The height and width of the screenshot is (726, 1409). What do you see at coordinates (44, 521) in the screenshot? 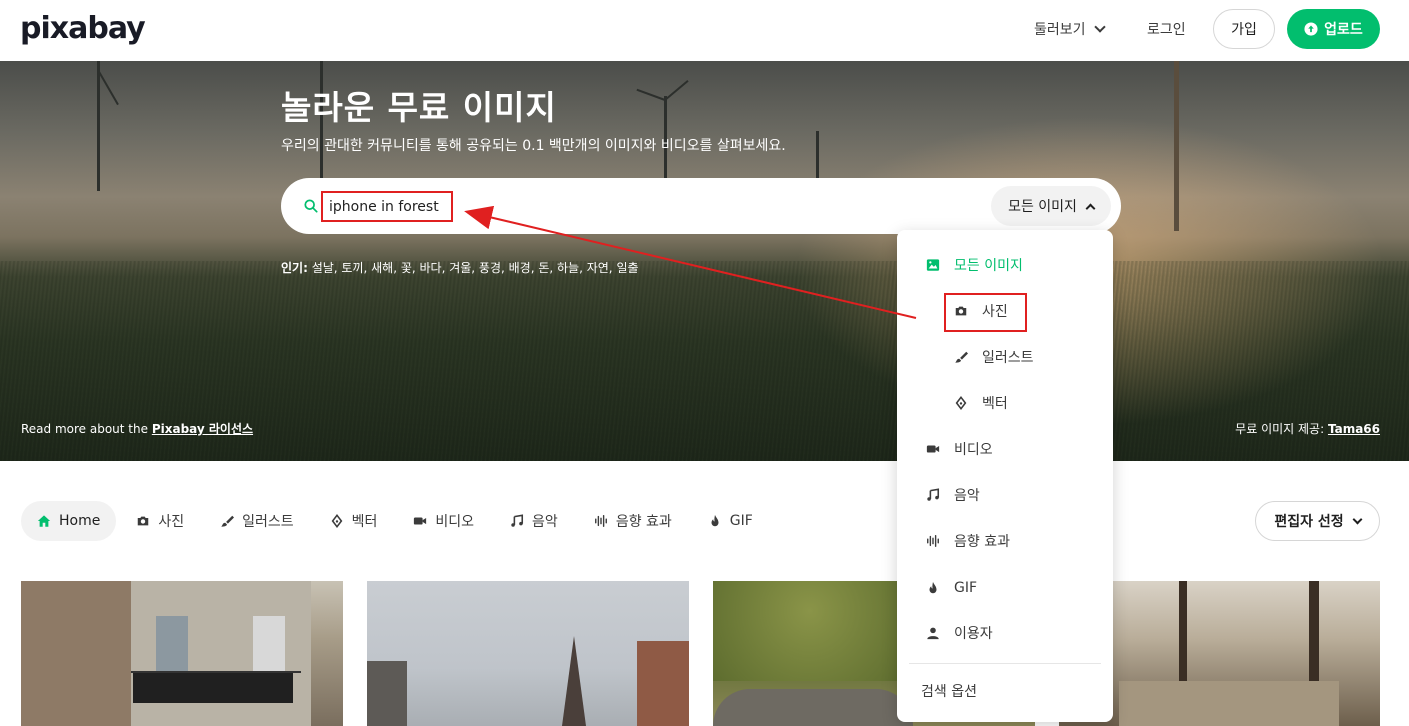
I see `home-icon` at bounding box center [44, 521].